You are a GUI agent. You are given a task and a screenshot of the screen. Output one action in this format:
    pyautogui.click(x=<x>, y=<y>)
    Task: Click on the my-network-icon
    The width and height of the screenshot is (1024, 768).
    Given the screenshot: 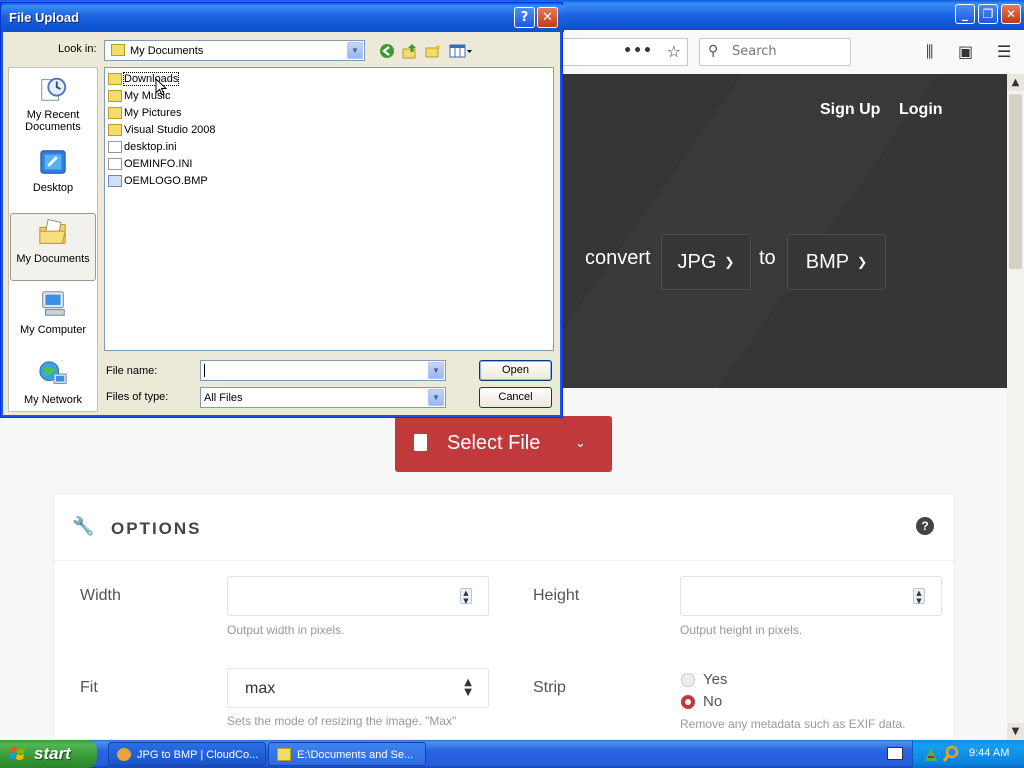 What is the action you would take?
    pyautogui.click(x=53, y=372)
    